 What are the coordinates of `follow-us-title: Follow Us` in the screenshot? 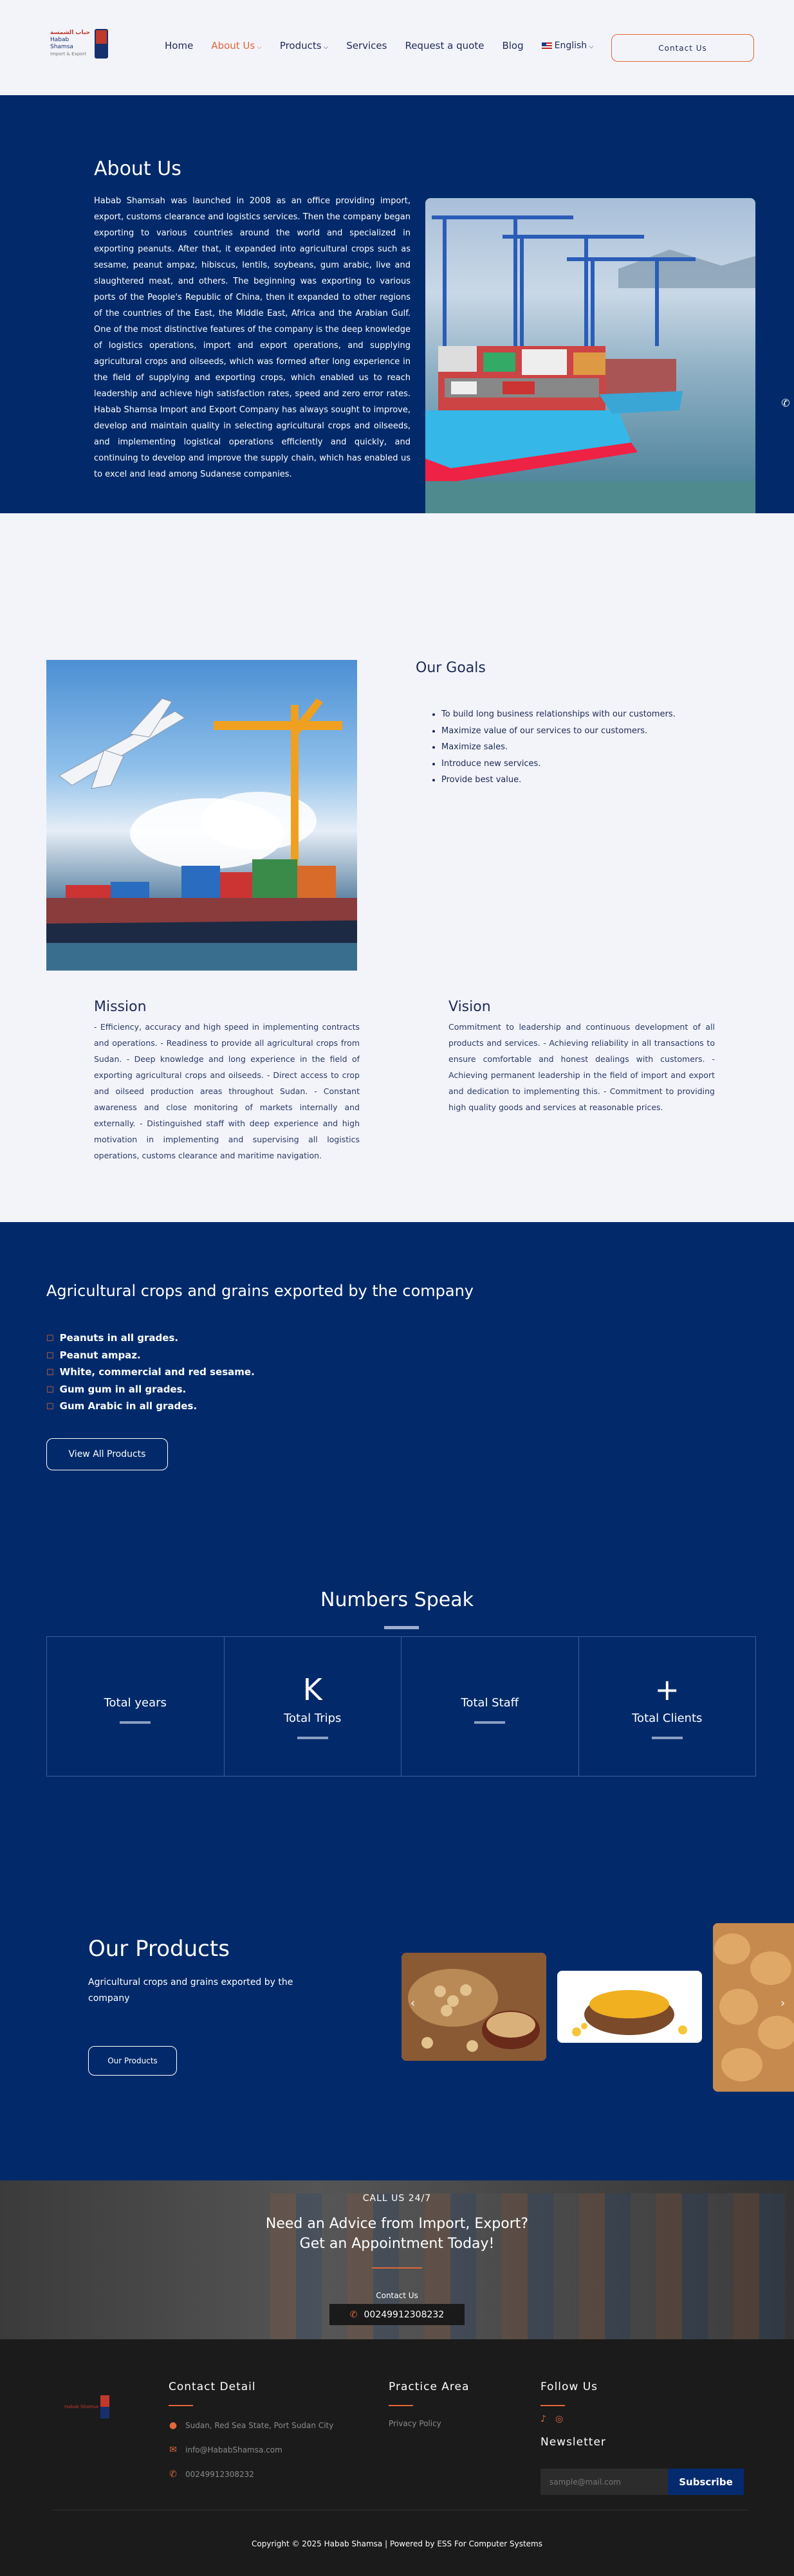 It's located at (569, 2386).